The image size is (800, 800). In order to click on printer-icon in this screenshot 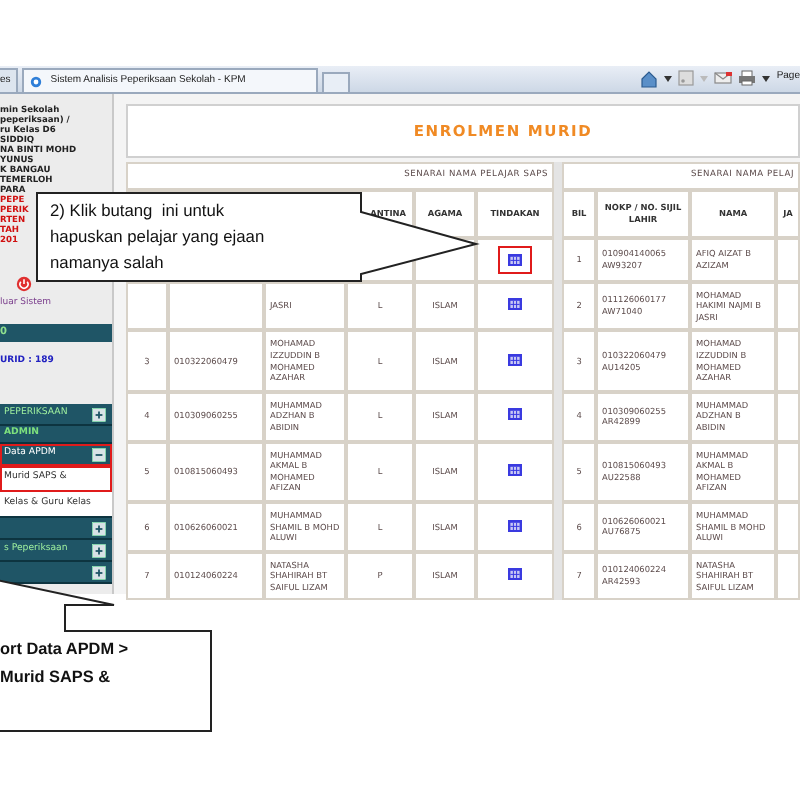, I will do `click(747, 78)`.